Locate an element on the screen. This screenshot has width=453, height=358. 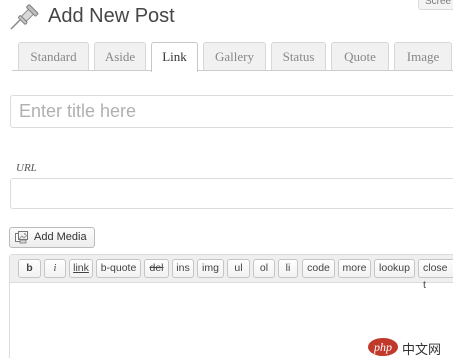
pushpin-icon is located at coordinates (25, 18).